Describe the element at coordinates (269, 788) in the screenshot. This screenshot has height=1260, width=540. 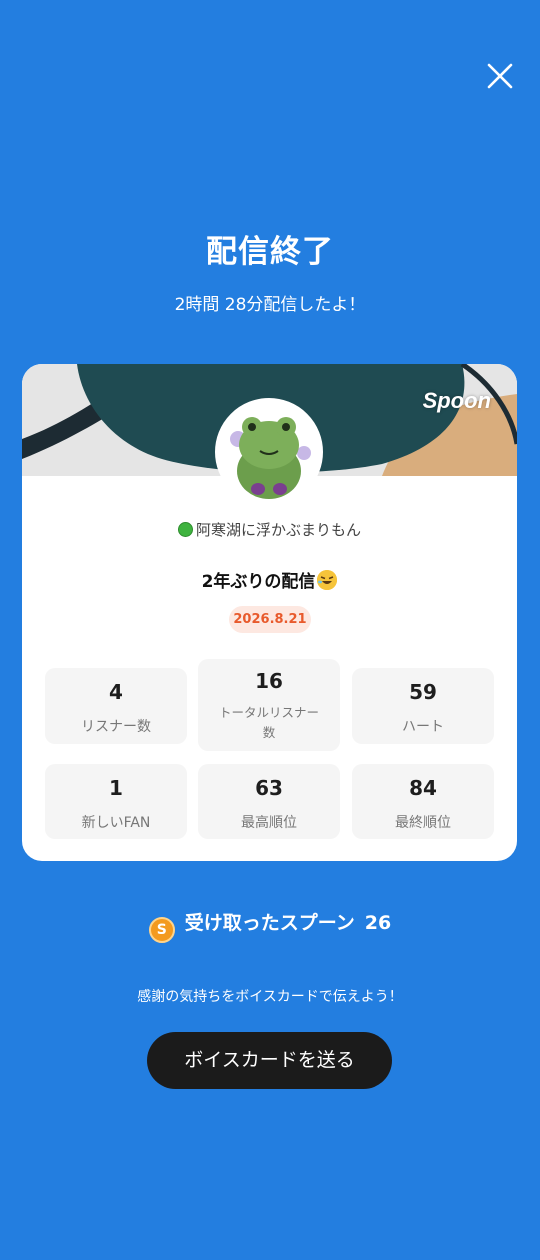
I see `stat-value: 63` at that location.